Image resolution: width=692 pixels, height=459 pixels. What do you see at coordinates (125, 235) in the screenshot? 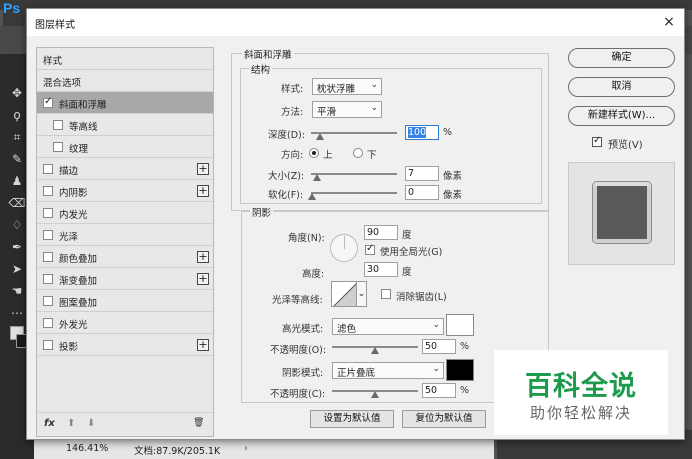
I see `style-item: 光泽` at bounding box center [125, 235].